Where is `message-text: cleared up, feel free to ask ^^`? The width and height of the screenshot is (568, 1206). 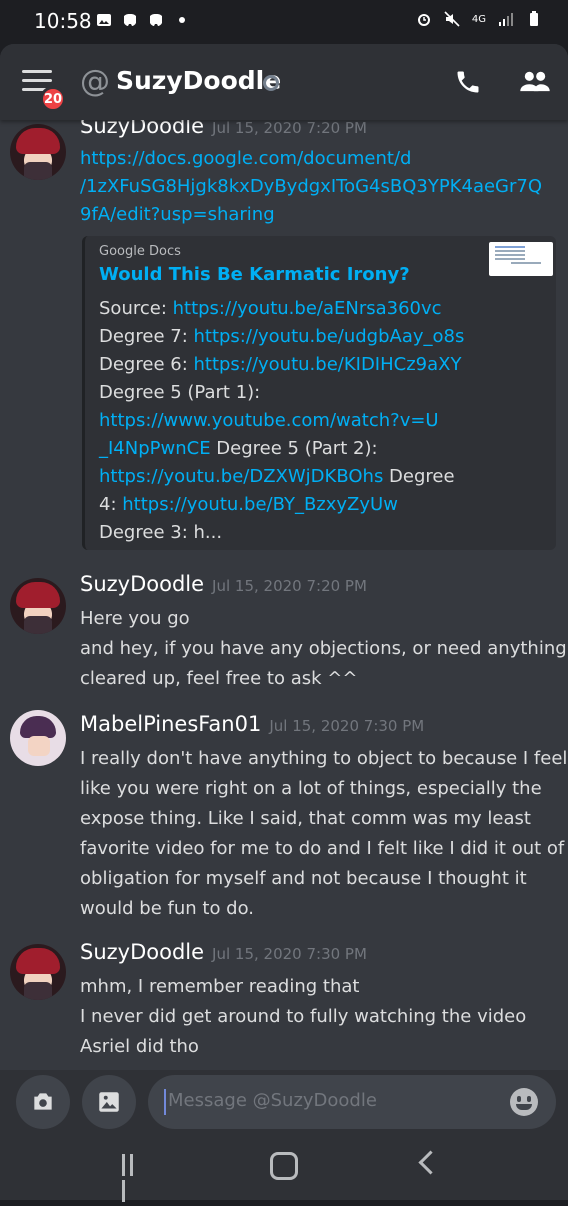 message-text: cleared up, feel free to ask ^^ is located at coordinates (219, 678).